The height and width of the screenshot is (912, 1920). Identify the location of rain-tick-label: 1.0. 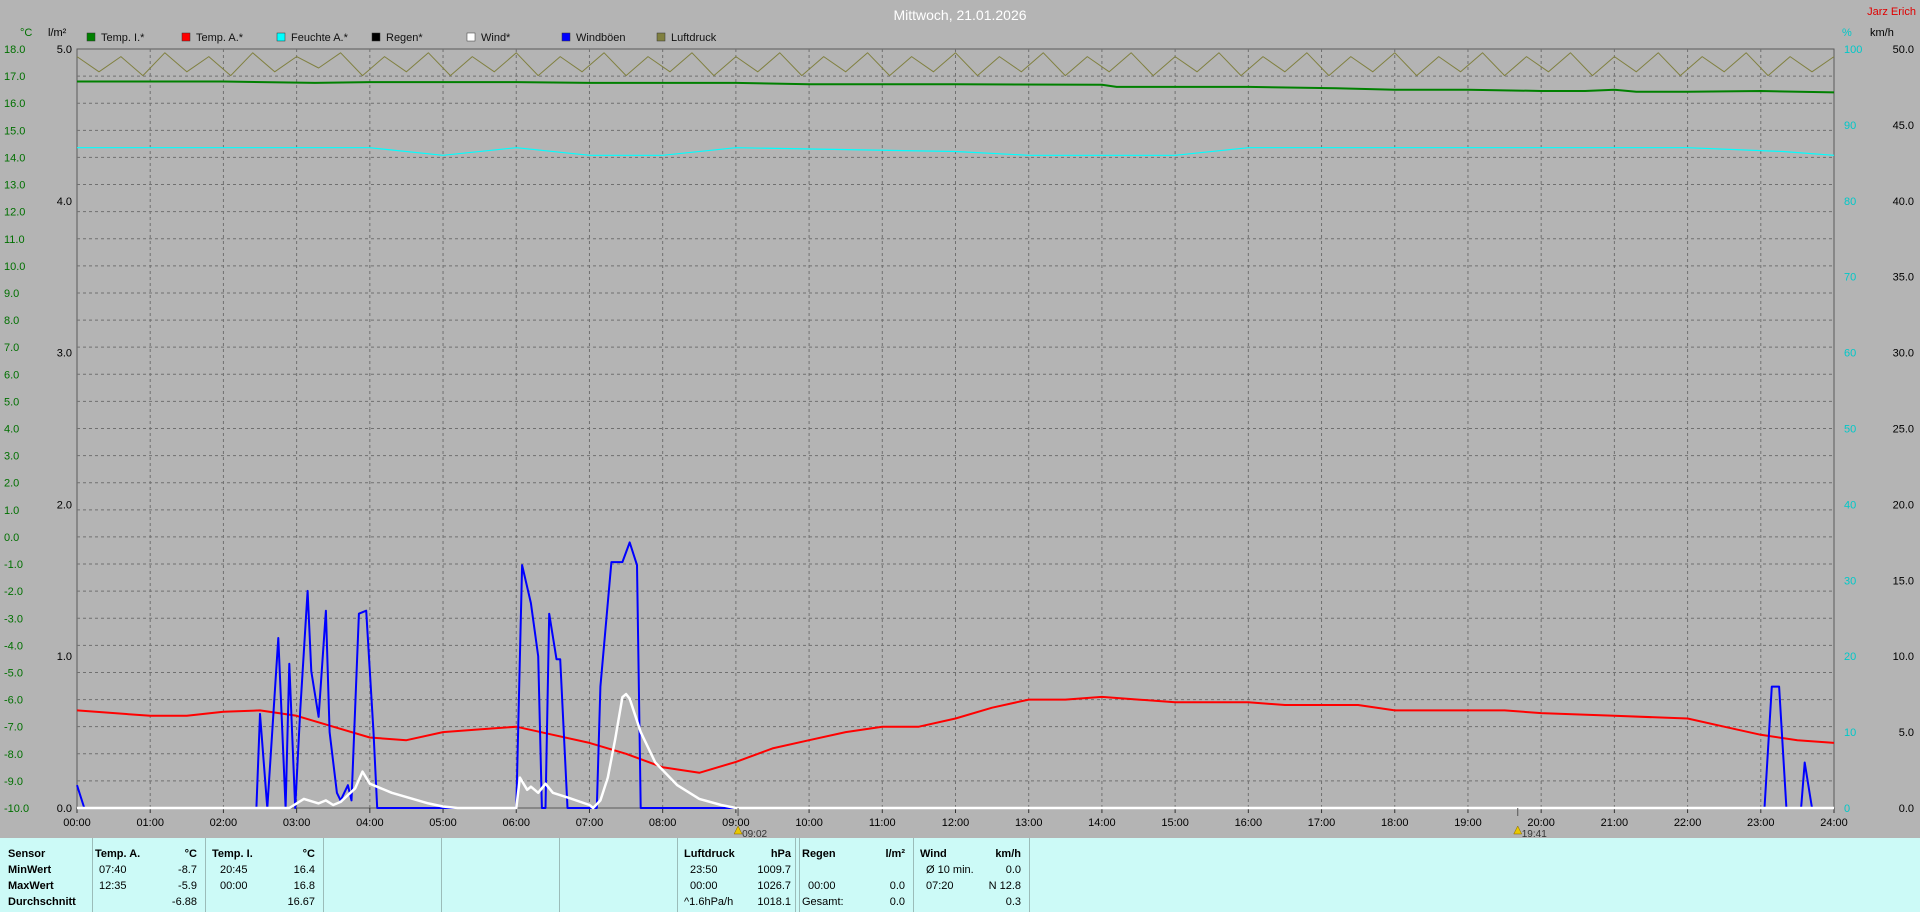
(64, 657).